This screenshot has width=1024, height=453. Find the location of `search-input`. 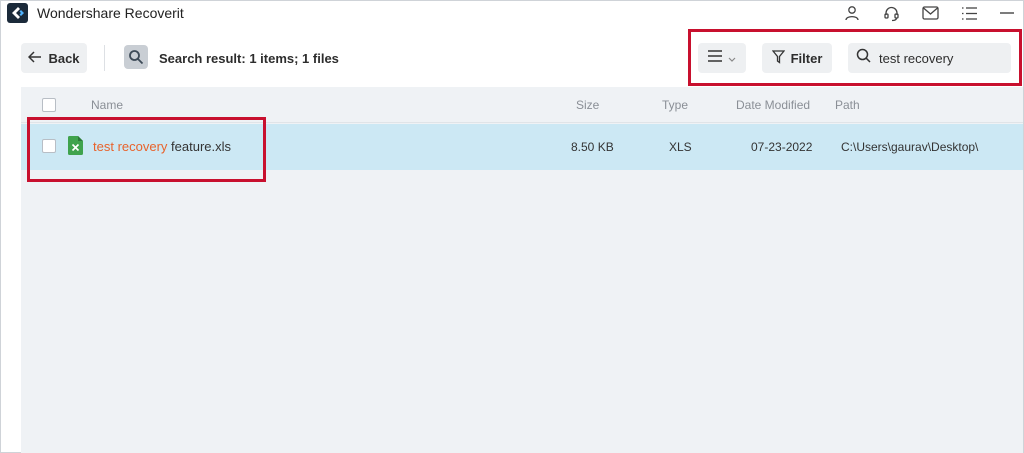

search-input is located at coordinates (939, 58).